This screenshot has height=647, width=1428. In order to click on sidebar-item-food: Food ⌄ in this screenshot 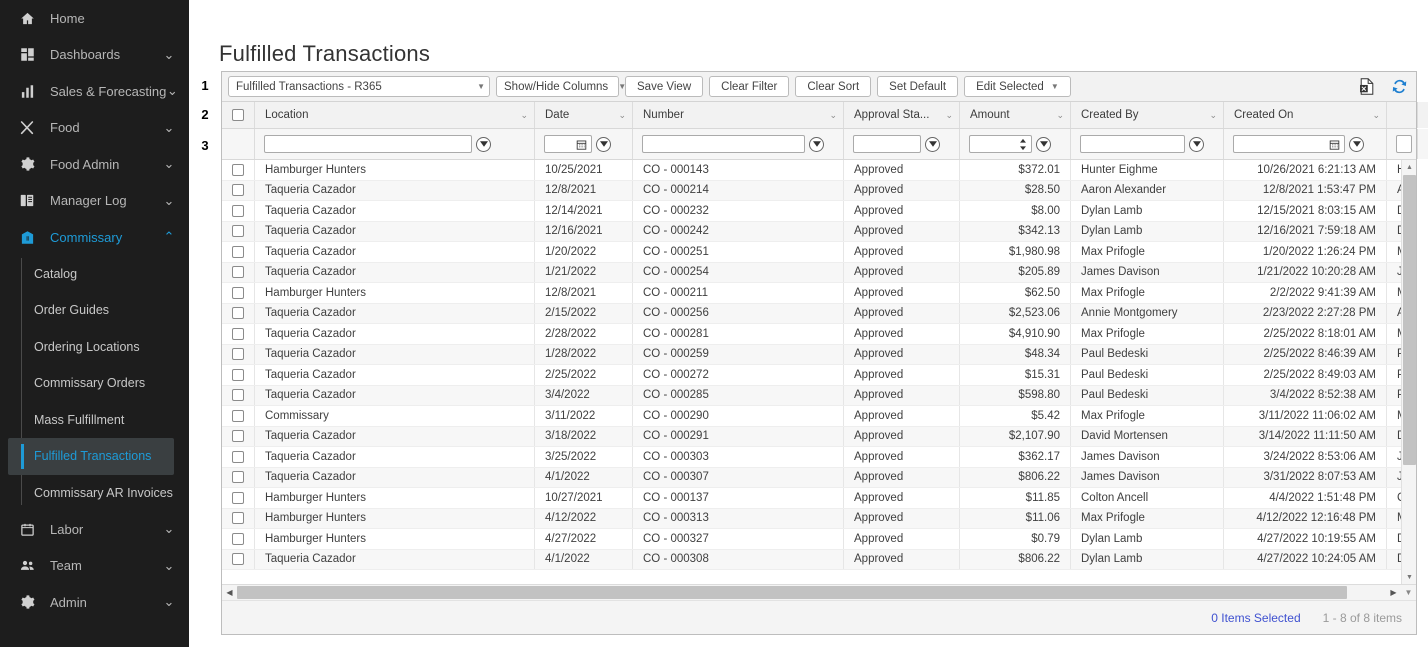, I will do `click(94, 128)`.